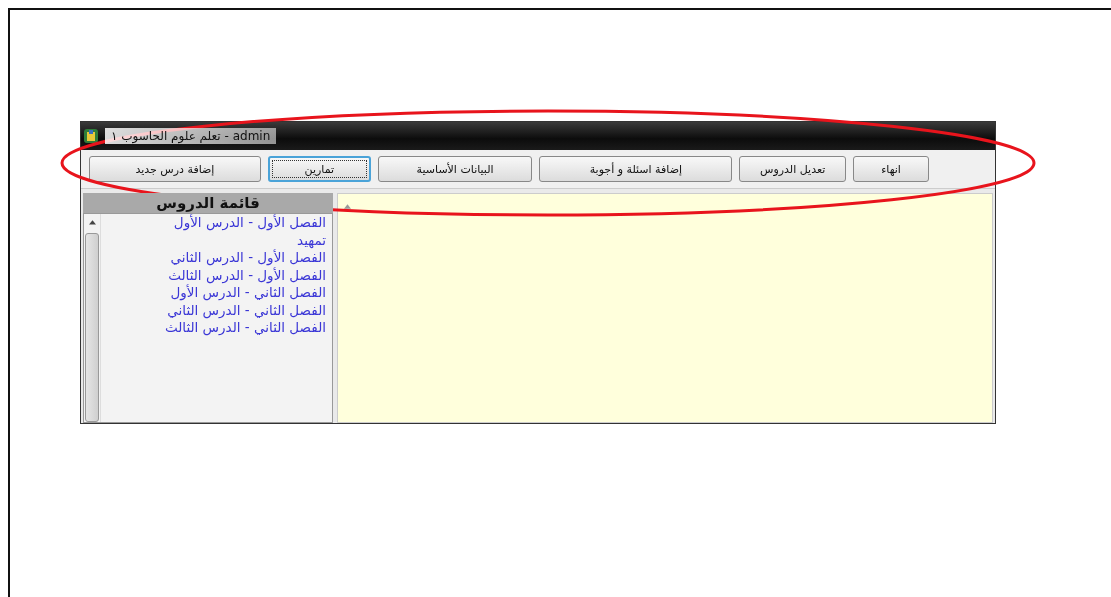 This screenshot has height=597, width=1111. What do you see at coordinates (216, 293) in the screenshot?
I see `lesson-item: الفصل الثاني - الدرس الأول` at bounding box center [216, 293].